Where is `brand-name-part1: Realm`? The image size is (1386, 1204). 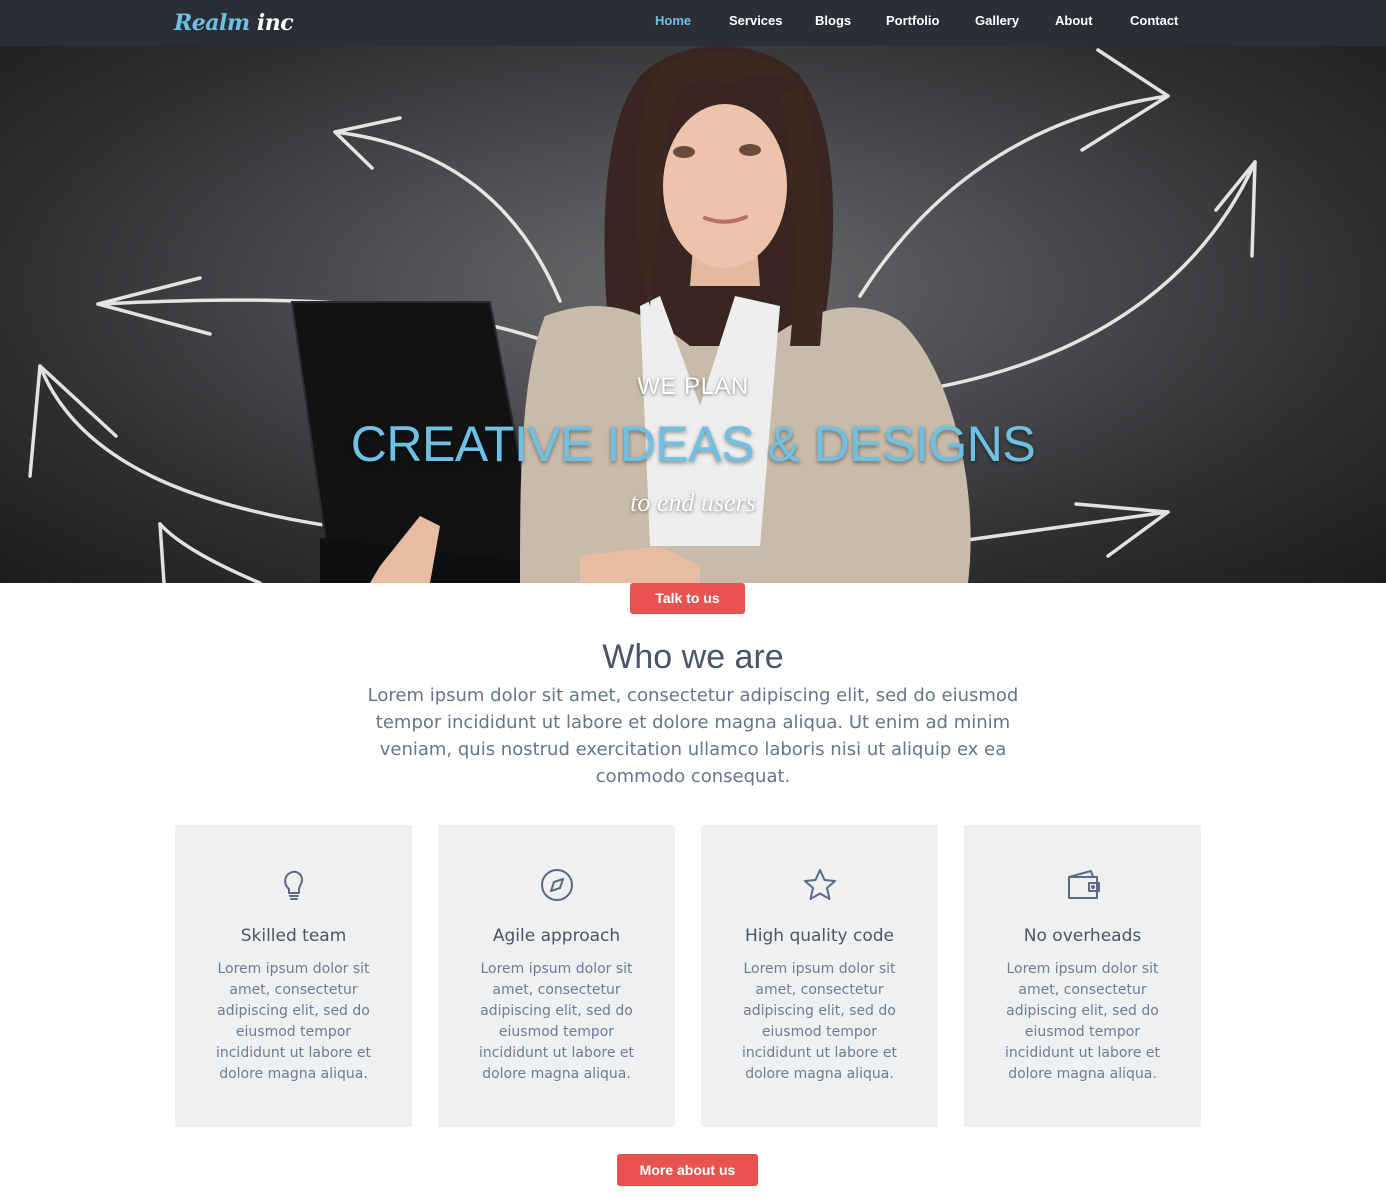
brand-name-part1: Realm is located at coordinates (212, 23).